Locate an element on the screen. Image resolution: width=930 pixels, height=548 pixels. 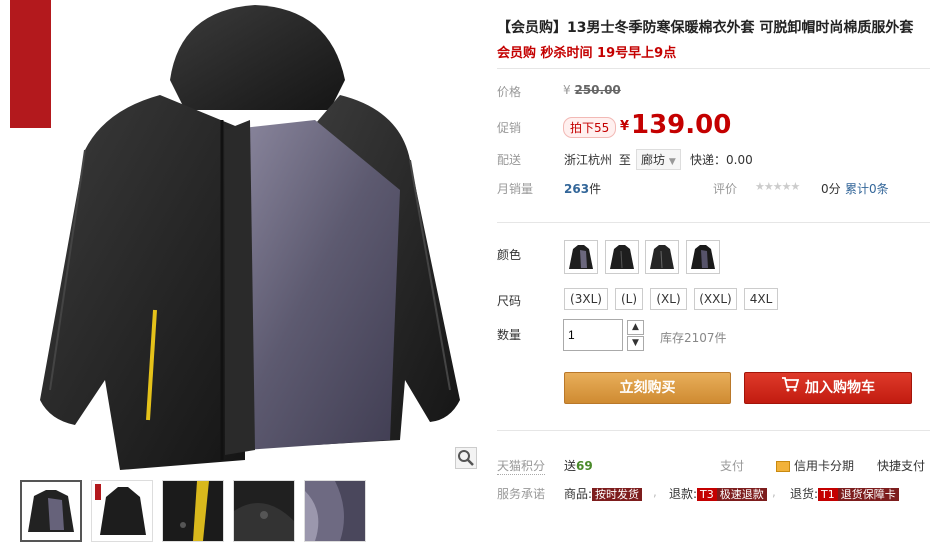
currency-symbol: ¥ is located at coordinates (567, 90).